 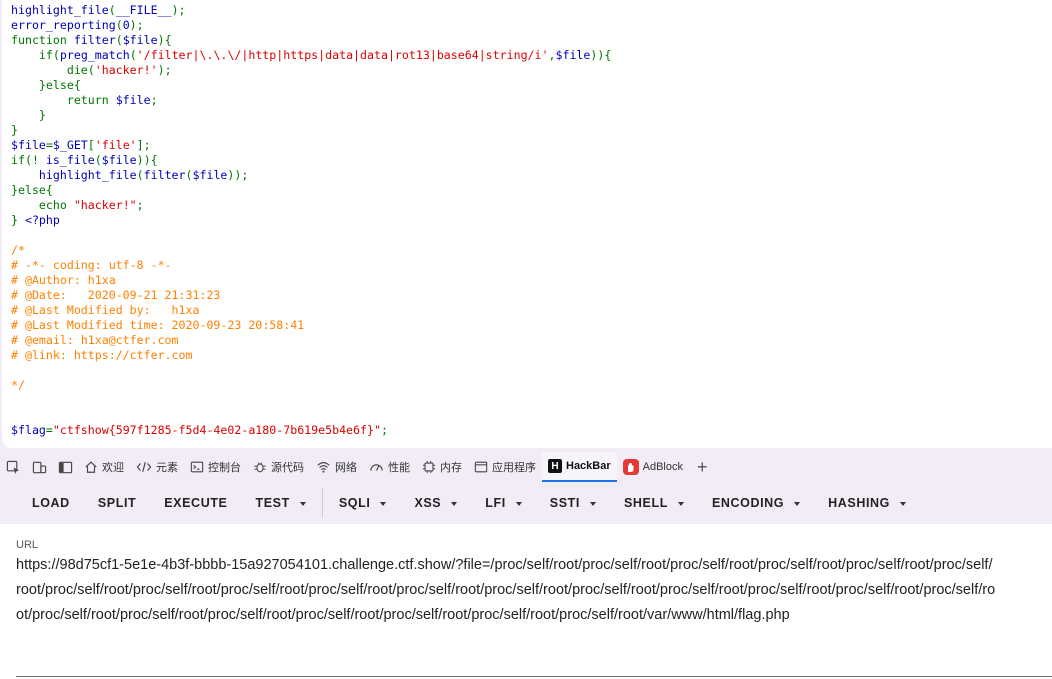 I want to click on button-label: EXECUTE, so click(x=196, y=503).